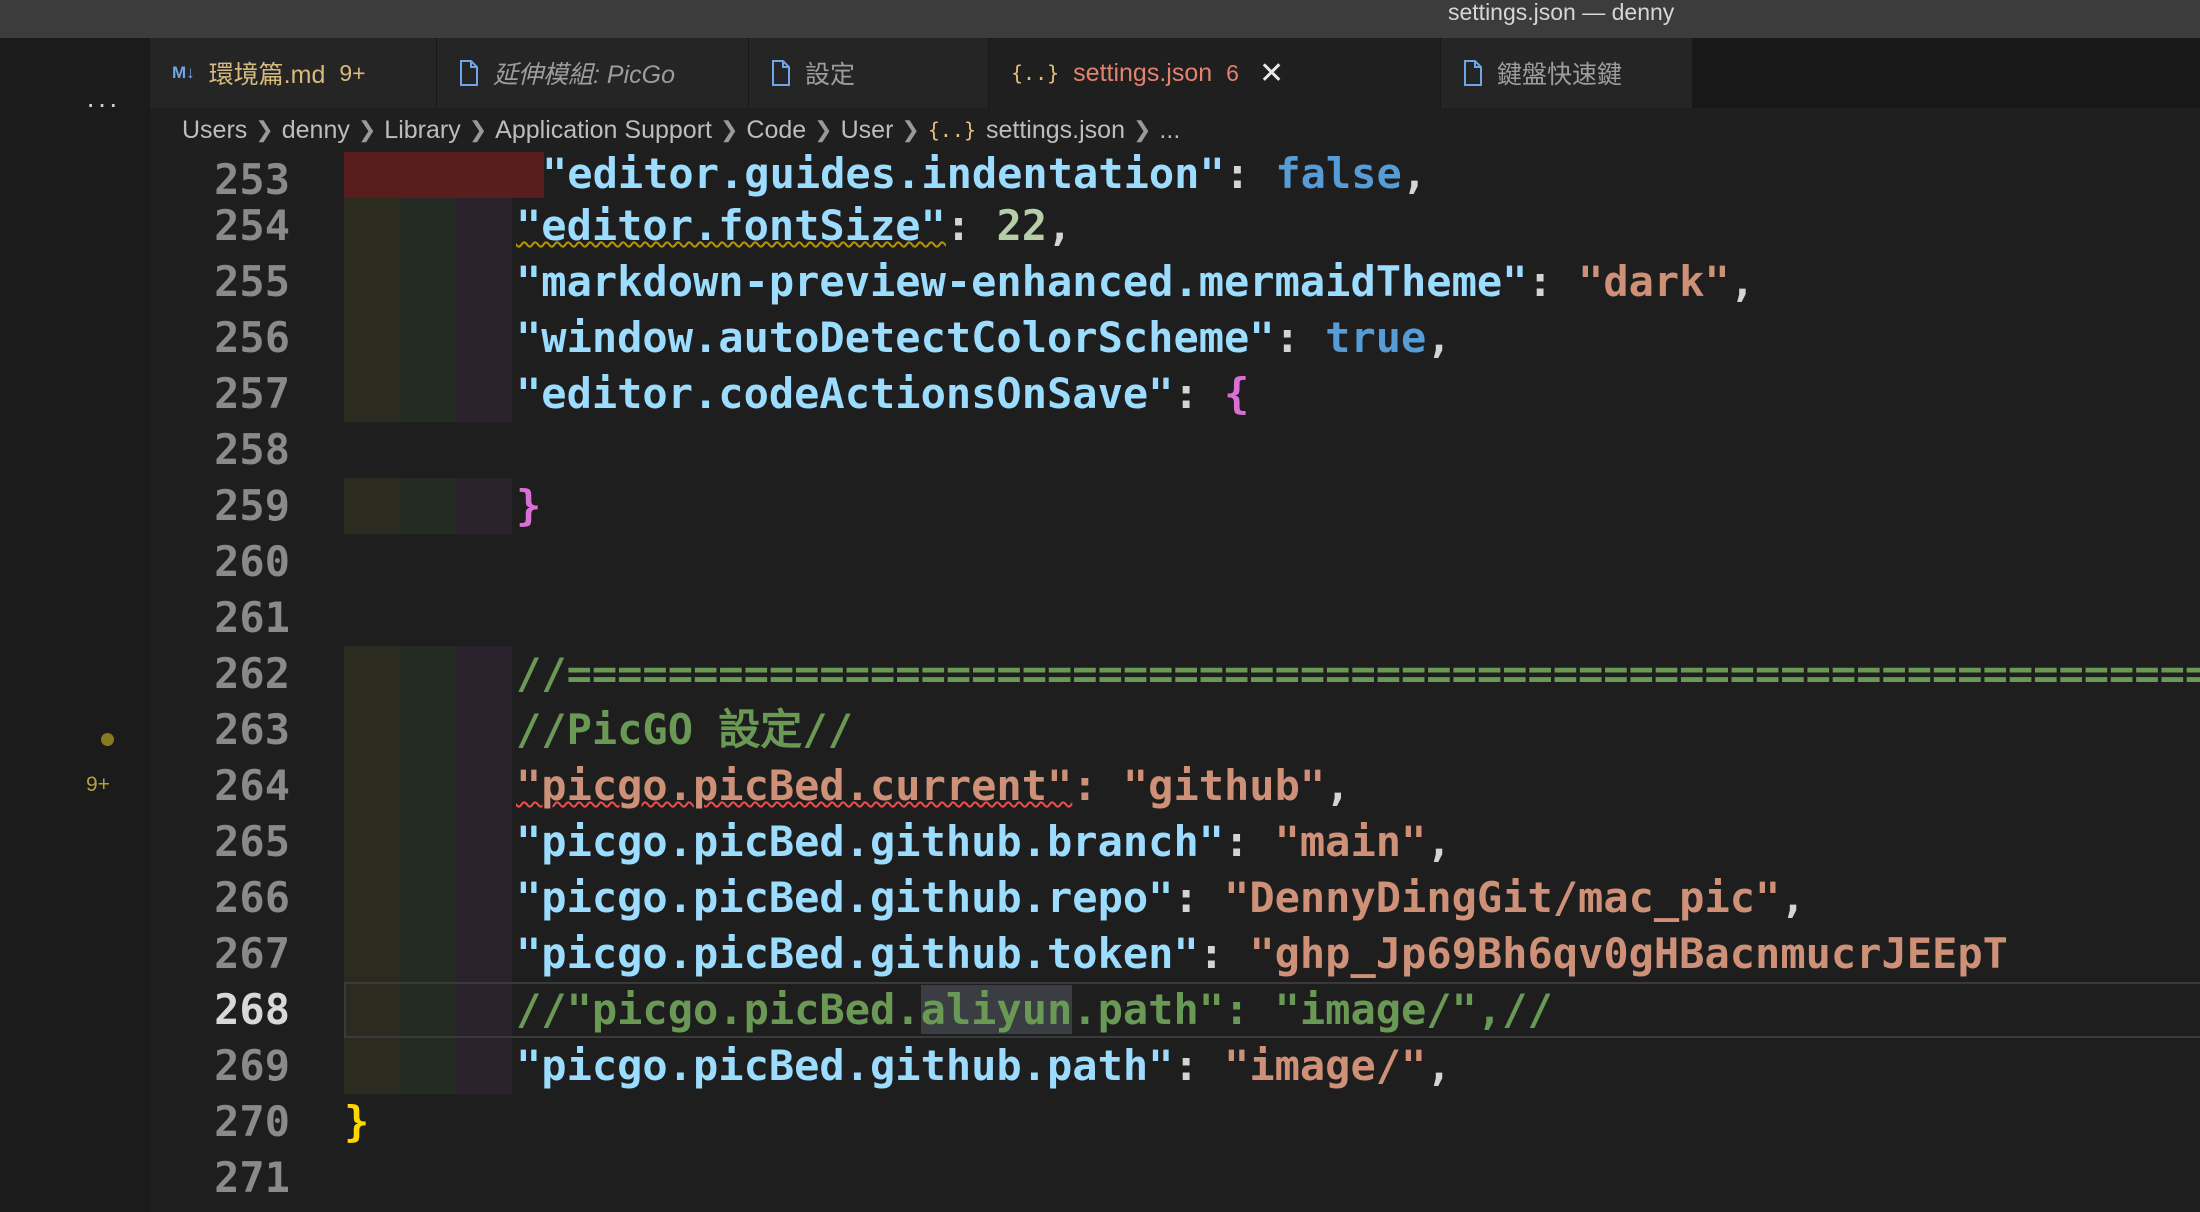 This screenshot has width=2200, height=1212. I want to click on problem-badge: 6, so click(1232, 72).